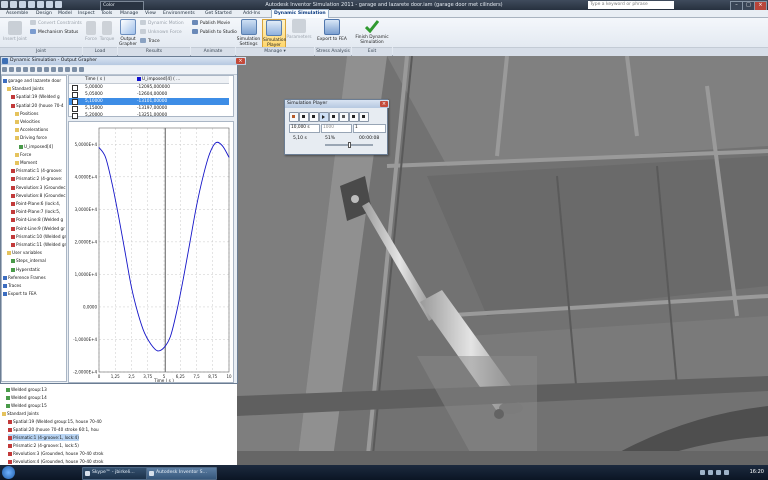  I want to click on table-row: 5,05000 -12604,00000, so click(149, 94).